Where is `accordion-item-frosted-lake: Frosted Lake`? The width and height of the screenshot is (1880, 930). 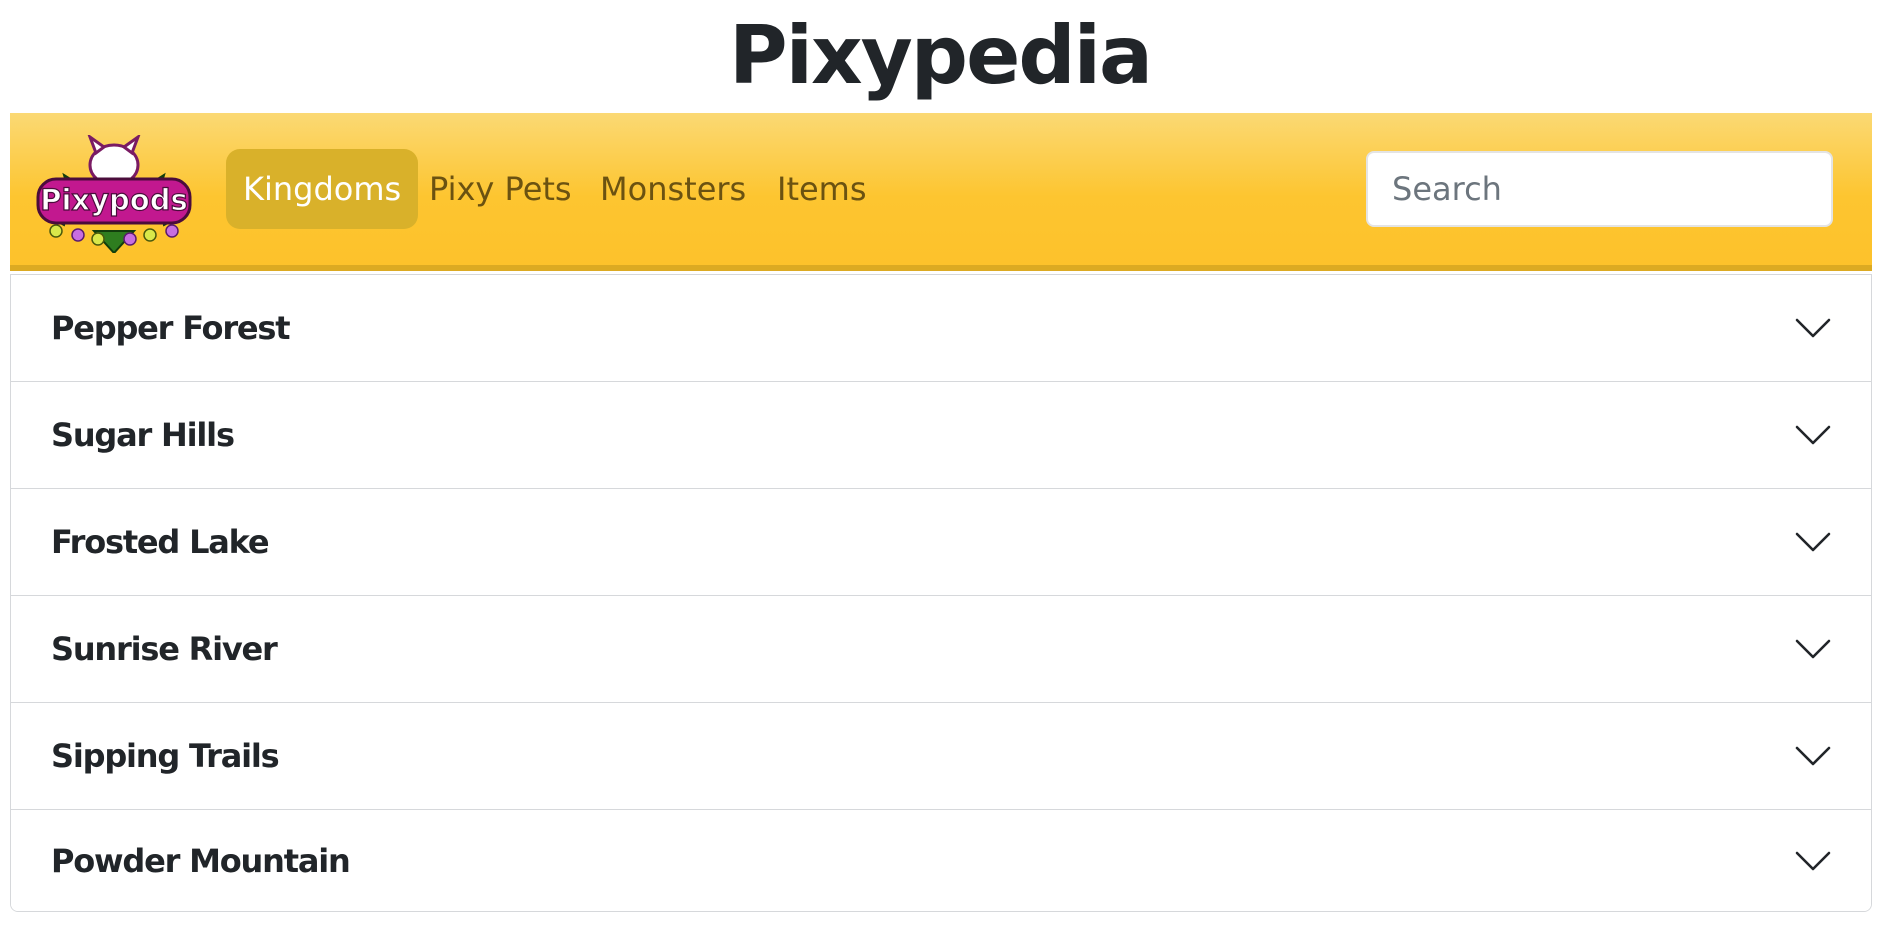 accordion-item-frosted-lake: Frosted Lake is located at coordinates (941, 542).